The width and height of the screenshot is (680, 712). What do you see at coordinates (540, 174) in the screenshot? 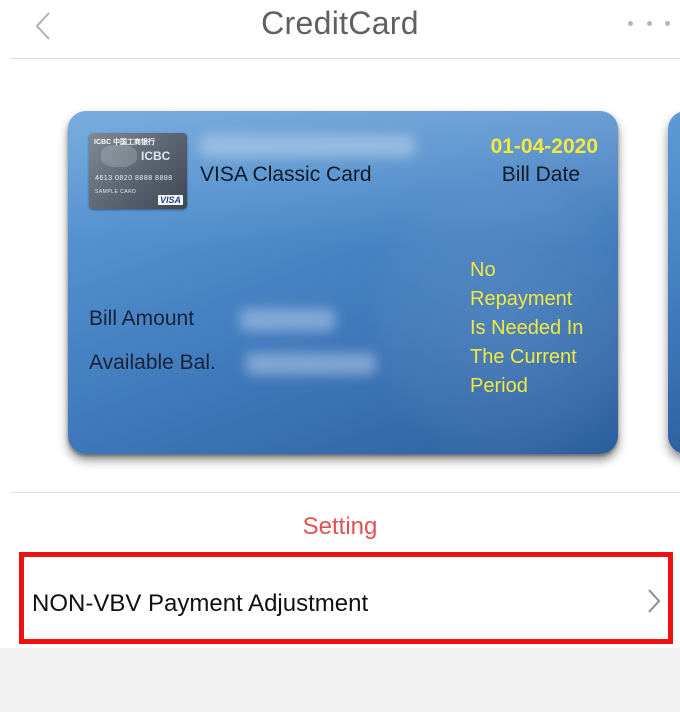
I see `bill-date-label: Bill Date` at bounding box center [540, 174].